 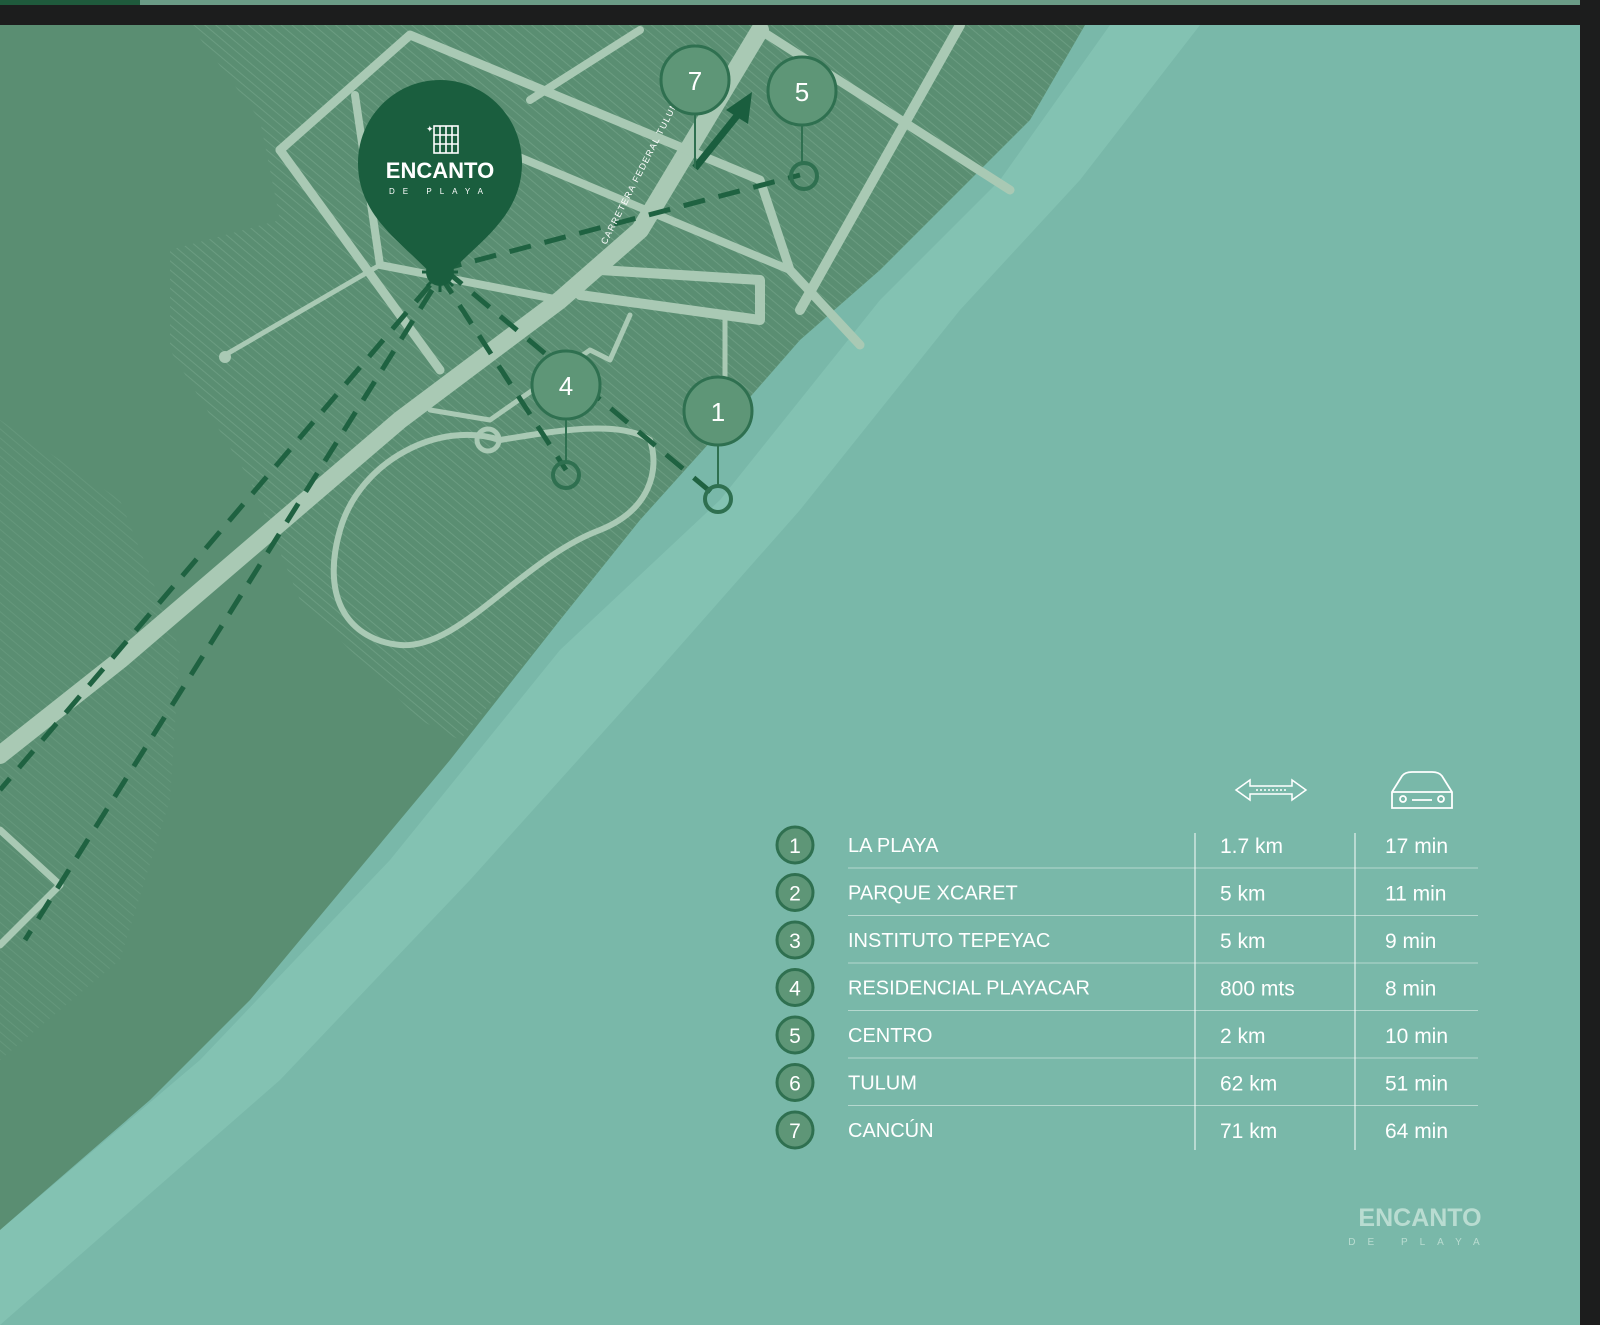 What do you see at coordinates (893, 846) in the screenshot?
I see `legend-place-name: LA PLAYA` at bounding box center [893, 846].